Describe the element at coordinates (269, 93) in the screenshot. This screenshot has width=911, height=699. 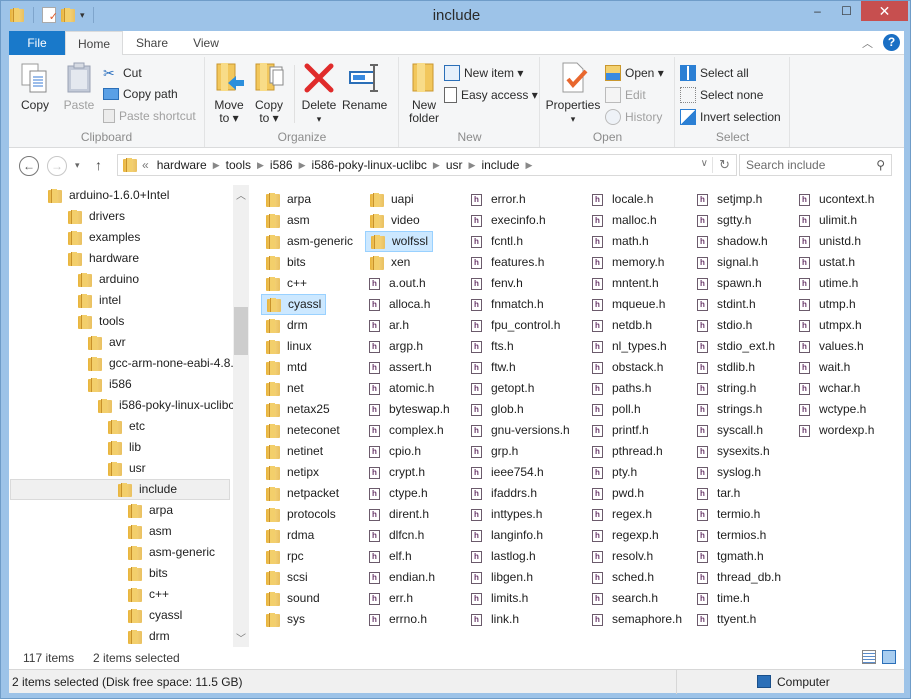
I see `copy-to-button: Copy to ▾` at that location.